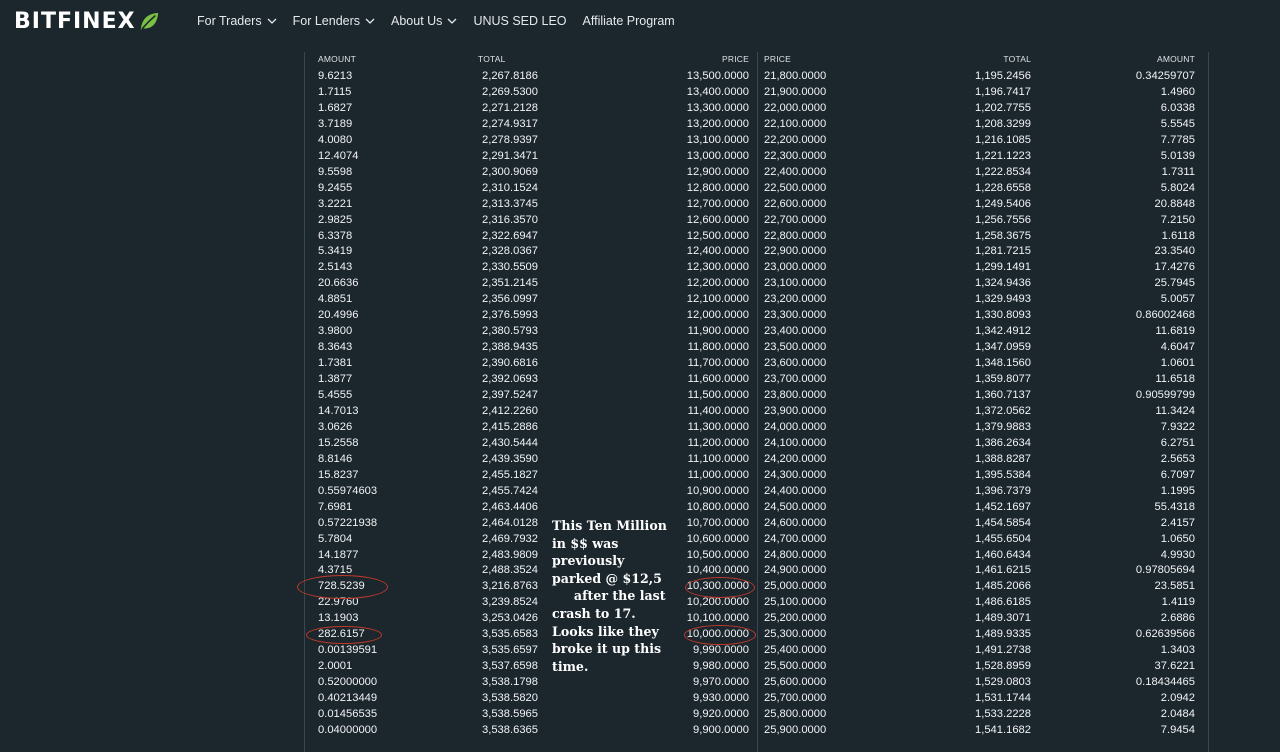 The image size is (1280, 752). What do you see at coordinates (1003, 538) in the screenshot?
I see `ask-total: 1,455.6504` at bounding box center [1003, 538].